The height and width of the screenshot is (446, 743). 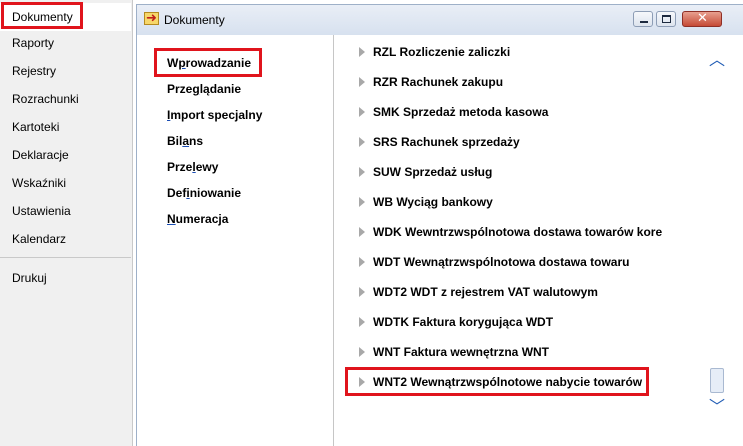 I want to click on menu-item-definiowanie: Definiowanie, so click(x=204, y=193).